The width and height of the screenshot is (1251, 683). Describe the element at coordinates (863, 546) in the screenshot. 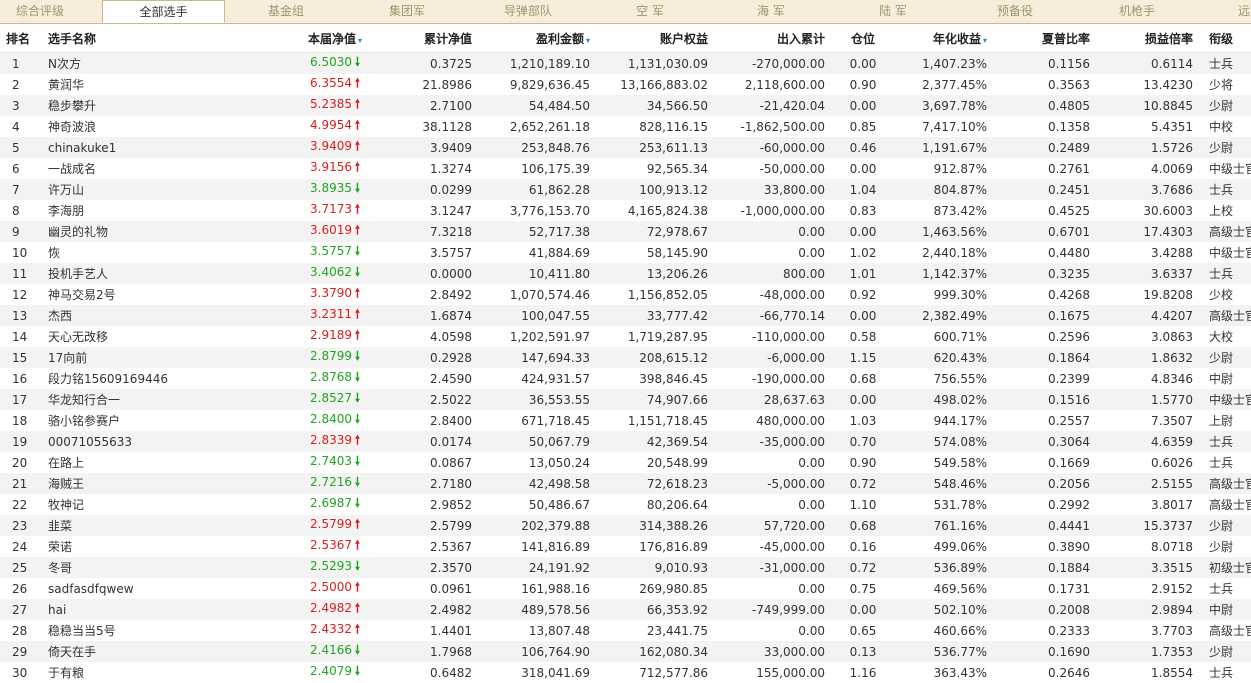

I see `position-cell: 0.16` at that location.